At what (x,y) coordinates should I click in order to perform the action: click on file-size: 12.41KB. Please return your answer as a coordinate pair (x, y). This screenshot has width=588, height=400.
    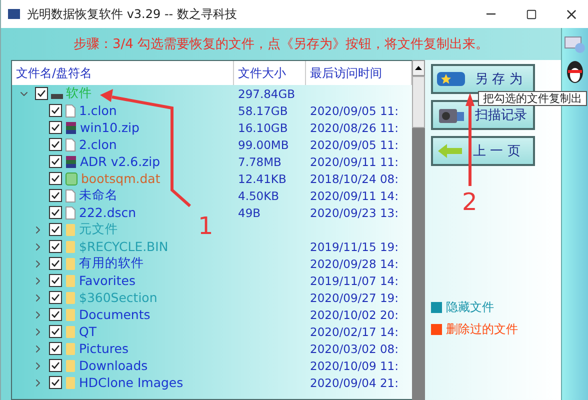
    Looking at the image, I should click on (262, 178).